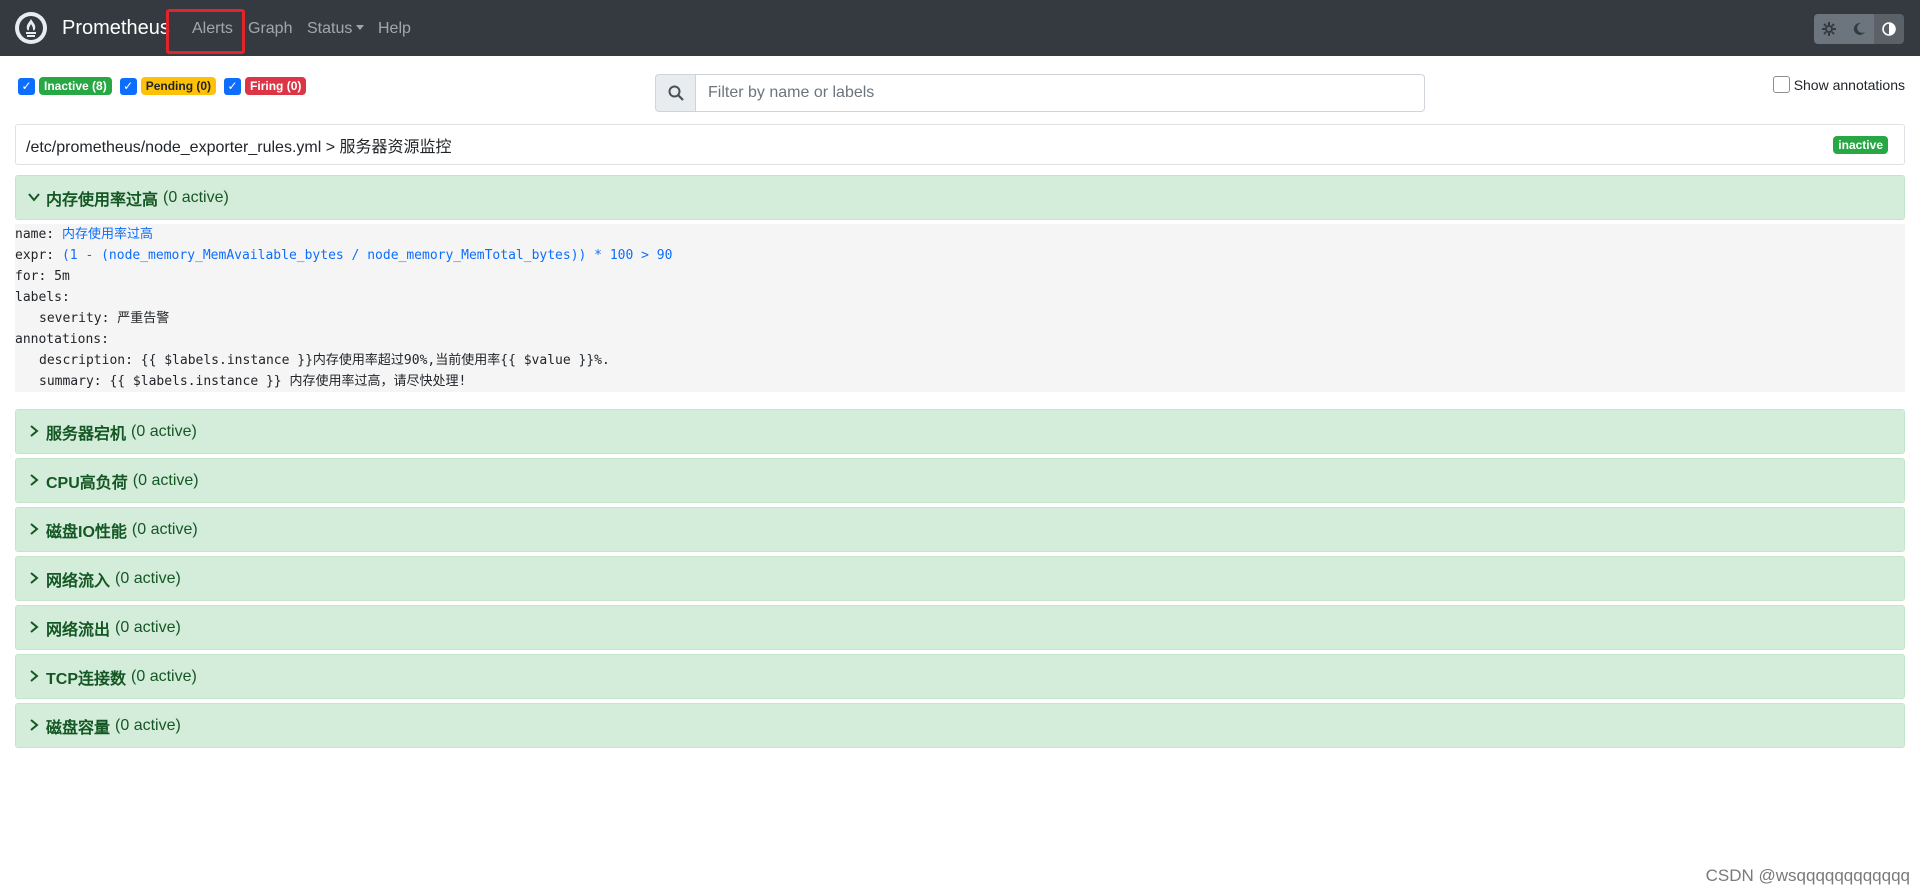 This screenshot has width=1920, height=892. What do you see at coordinates (1889, 29) in the screenshot?
I see `contrast-icon` at bounding box center [1889, 29].